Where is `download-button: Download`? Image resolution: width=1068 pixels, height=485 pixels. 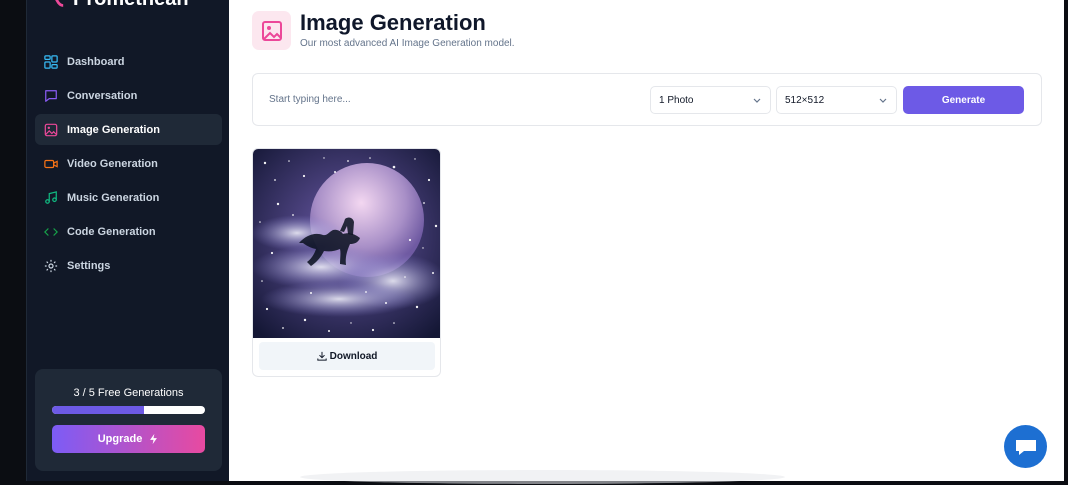
download-button: Download is located at coordinates (347, 356).